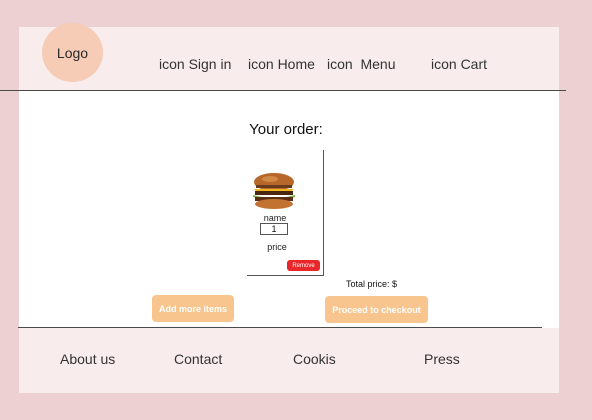 This screenshot has width=592, height=420. I want to click on item-name: name, so click(275, 218).